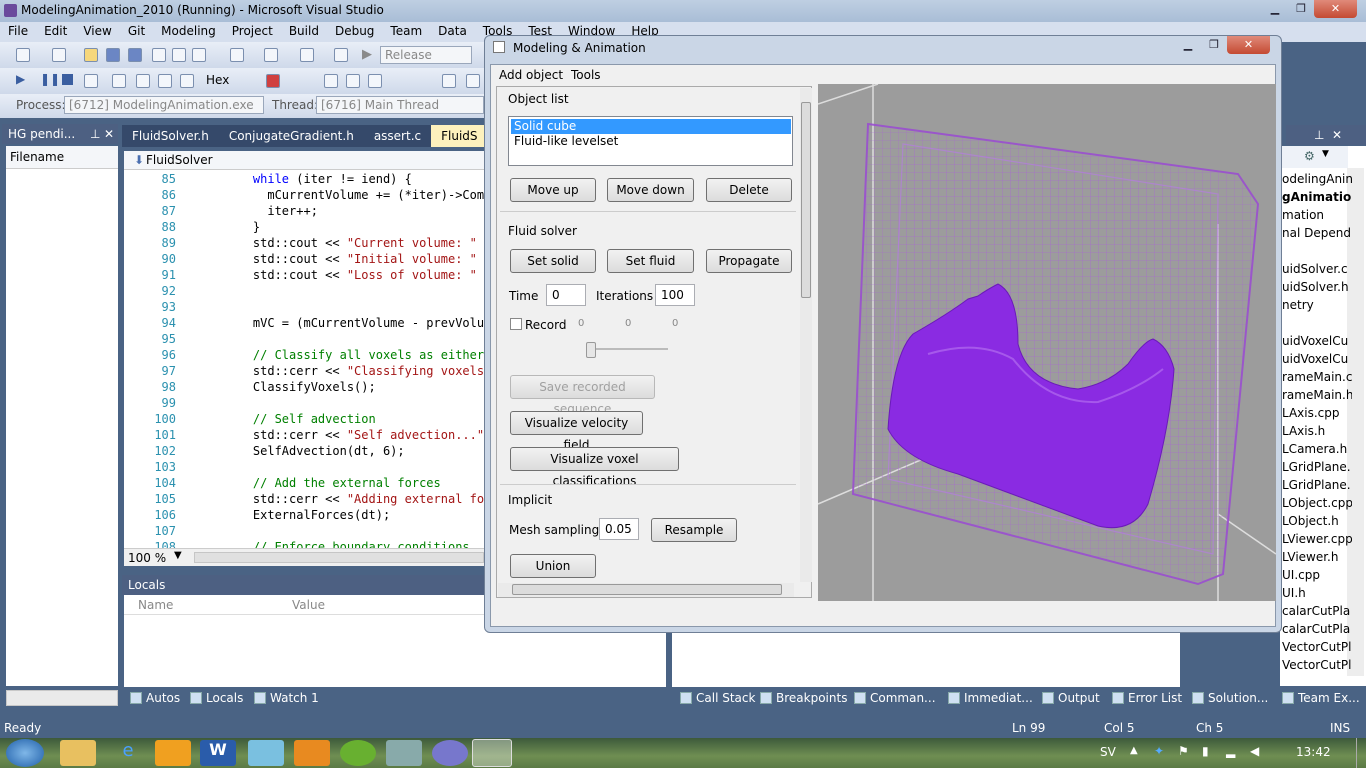  What do you see at coordinates (312, 753) in the screenshot?
I see `media-player-taskbar-icon` at bounding box center [312, 753].